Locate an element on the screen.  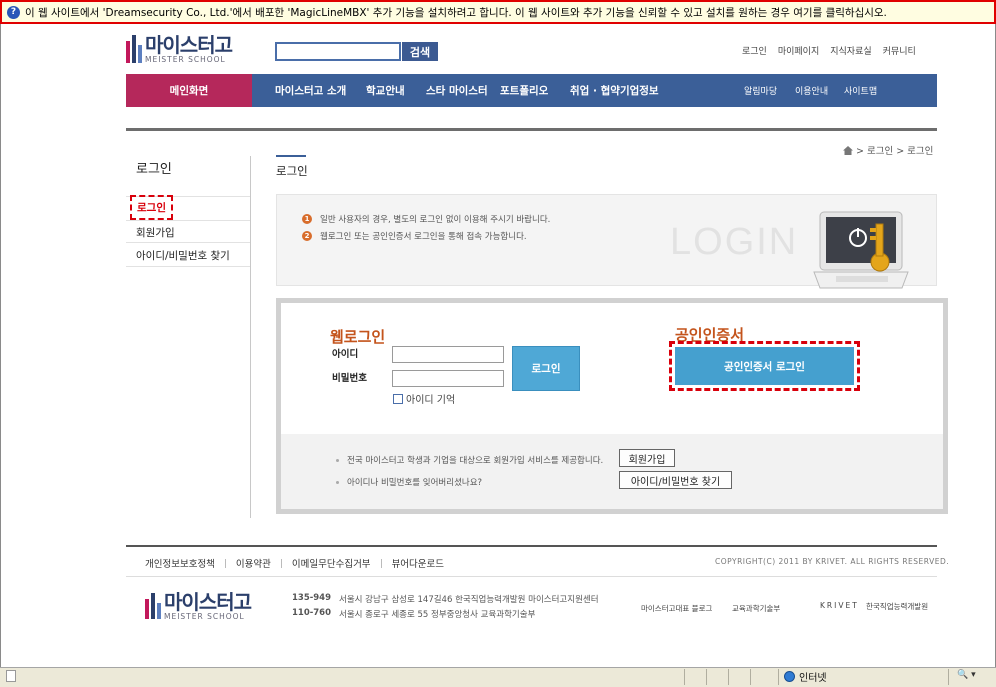
nav-item-jobs: 취업 · 협약기업정보 is located at coordinates (614, 90).